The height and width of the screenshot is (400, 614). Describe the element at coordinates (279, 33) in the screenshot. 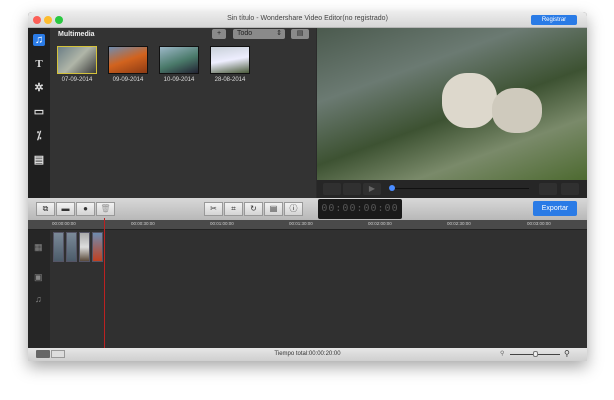

I see `chevron-icon: ⇕` at that location.